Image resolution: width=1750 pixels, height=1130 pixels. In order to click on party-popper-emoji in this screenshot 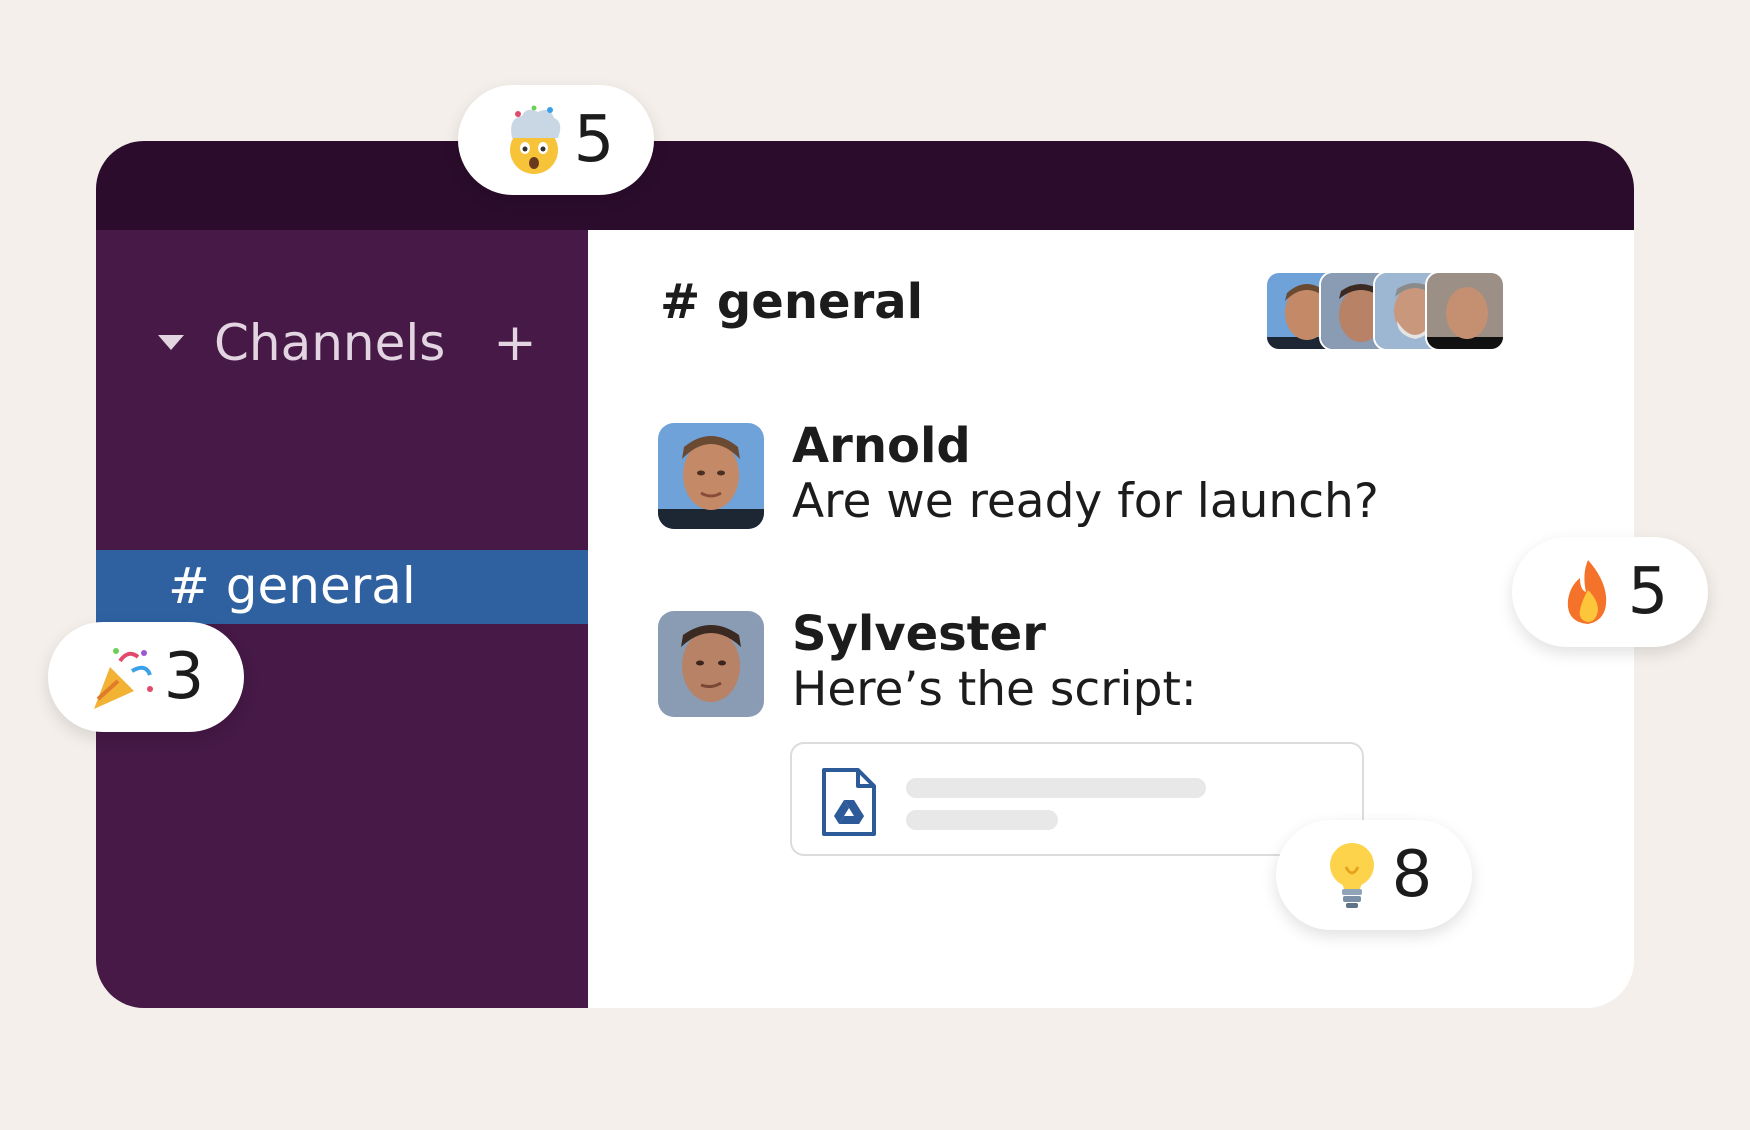, I will do `click(123, 678)`.